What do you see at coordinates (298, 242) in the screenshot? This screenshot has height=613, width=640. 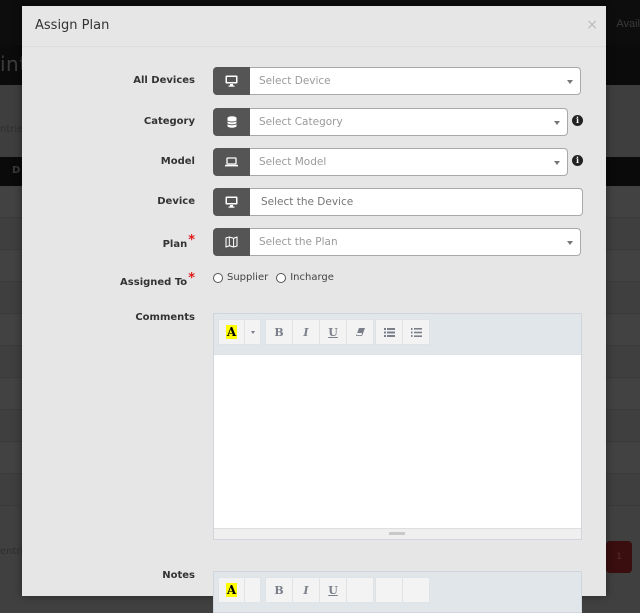 I see `plan-placeholder: Select the Plan` at bounding box center [298, 242].